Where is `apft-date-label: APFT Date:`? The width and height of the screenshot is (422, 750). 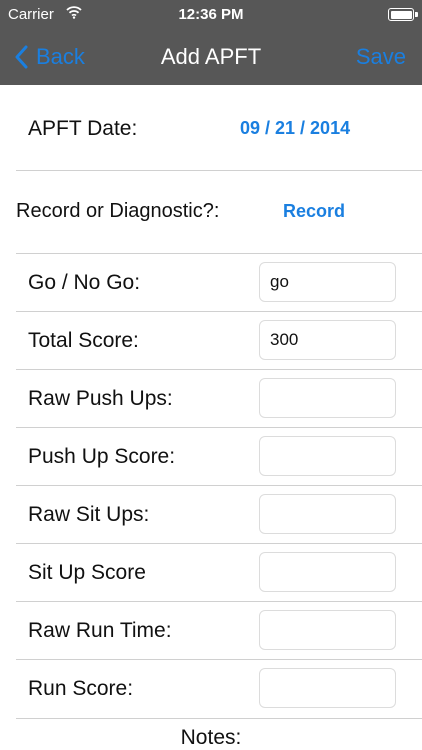 apft-date-label: APFT Date: is located at coordinates (83, 128).